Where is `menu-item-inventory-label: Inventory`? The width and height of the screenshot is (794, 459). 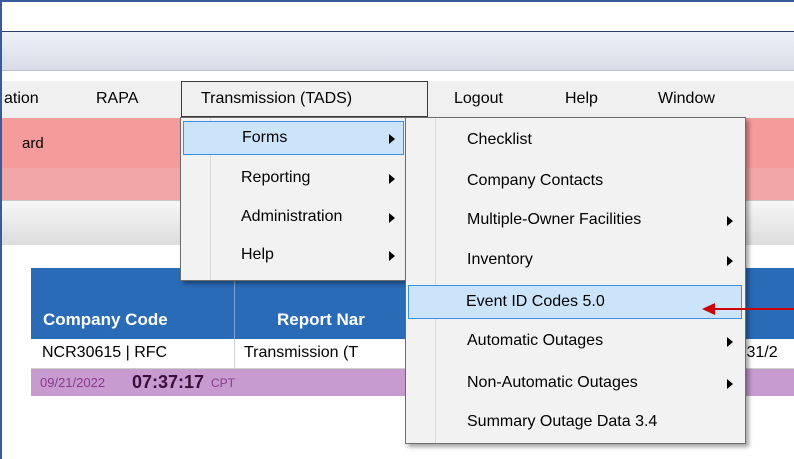
menu-item-inventory-label: Inventory is located at coordinates (500, 259).